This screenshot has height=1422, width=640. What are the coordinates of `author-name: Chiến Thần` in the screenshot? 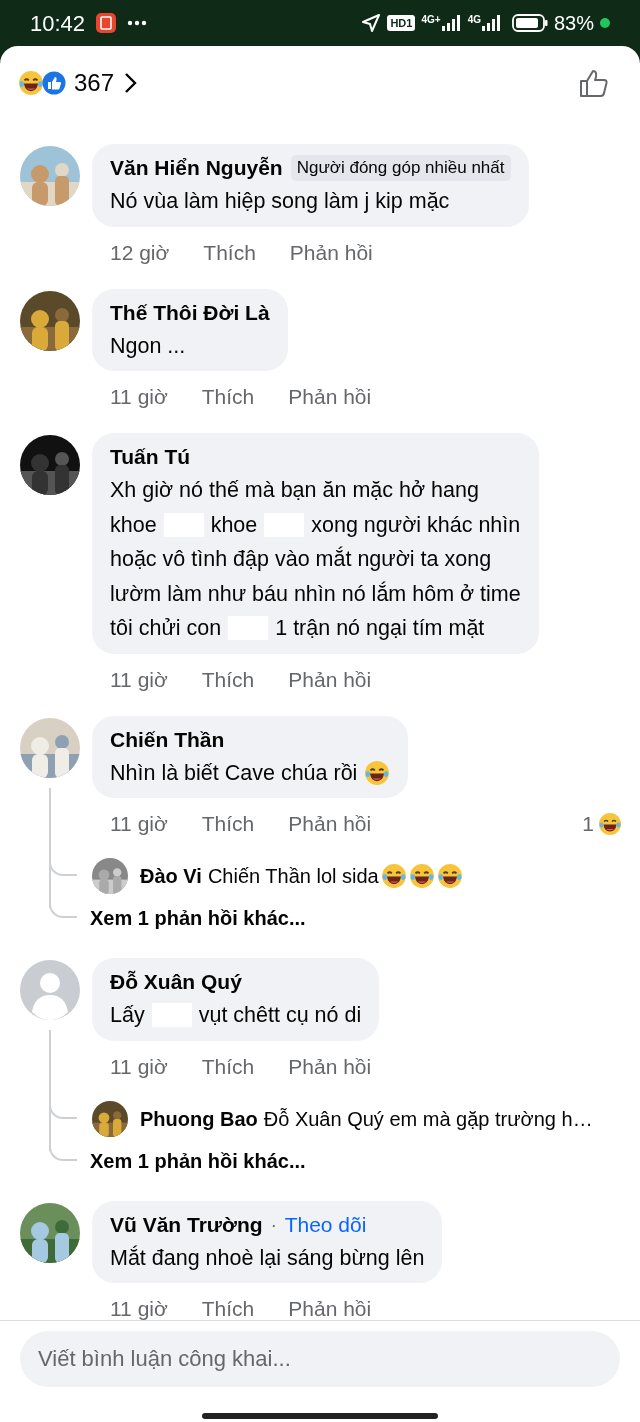 It's located at (167, 739).